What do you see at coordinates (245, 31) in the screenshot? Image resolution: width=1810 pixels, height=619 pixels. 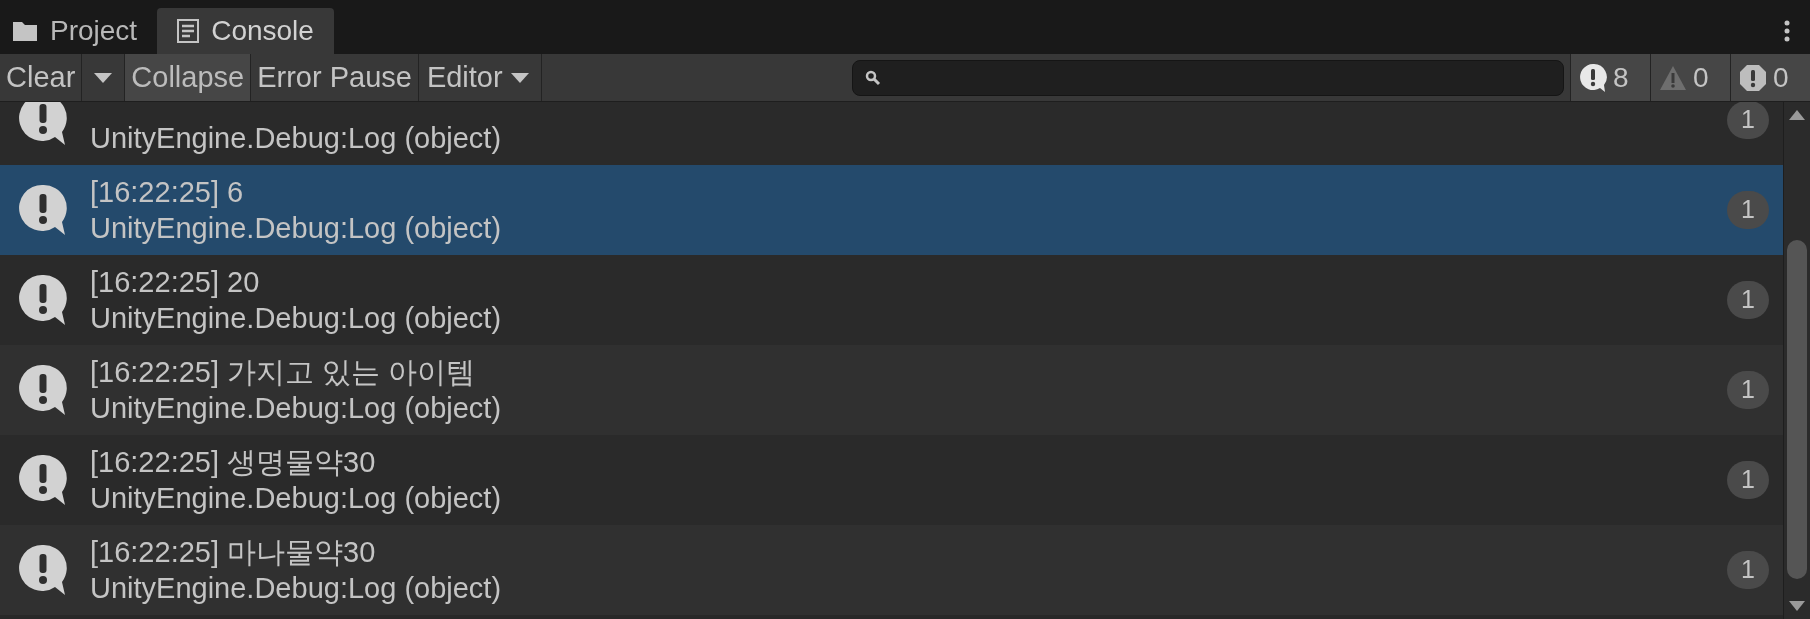 I see `tab: Console` at bounding box center [245, 31].